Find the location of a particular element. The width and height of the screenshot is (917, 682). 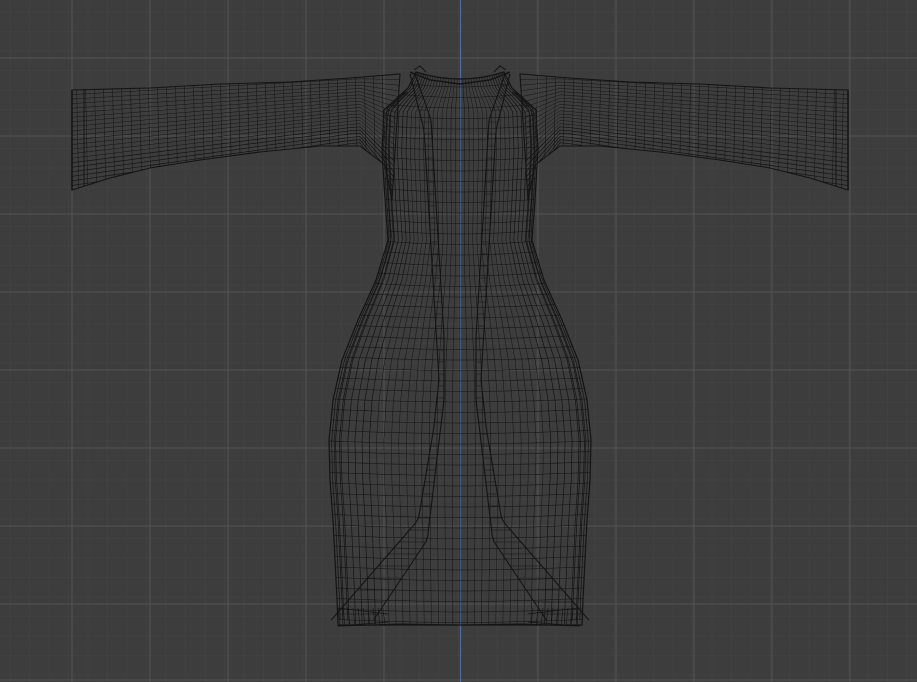

left-sleeve-mesh is located at coordinates (236, 137).